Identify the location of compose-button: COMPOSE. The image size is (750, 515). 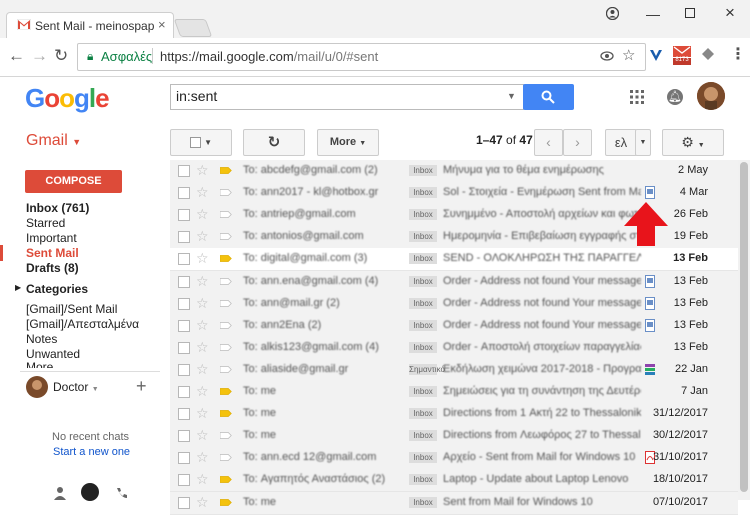
(73, 181).